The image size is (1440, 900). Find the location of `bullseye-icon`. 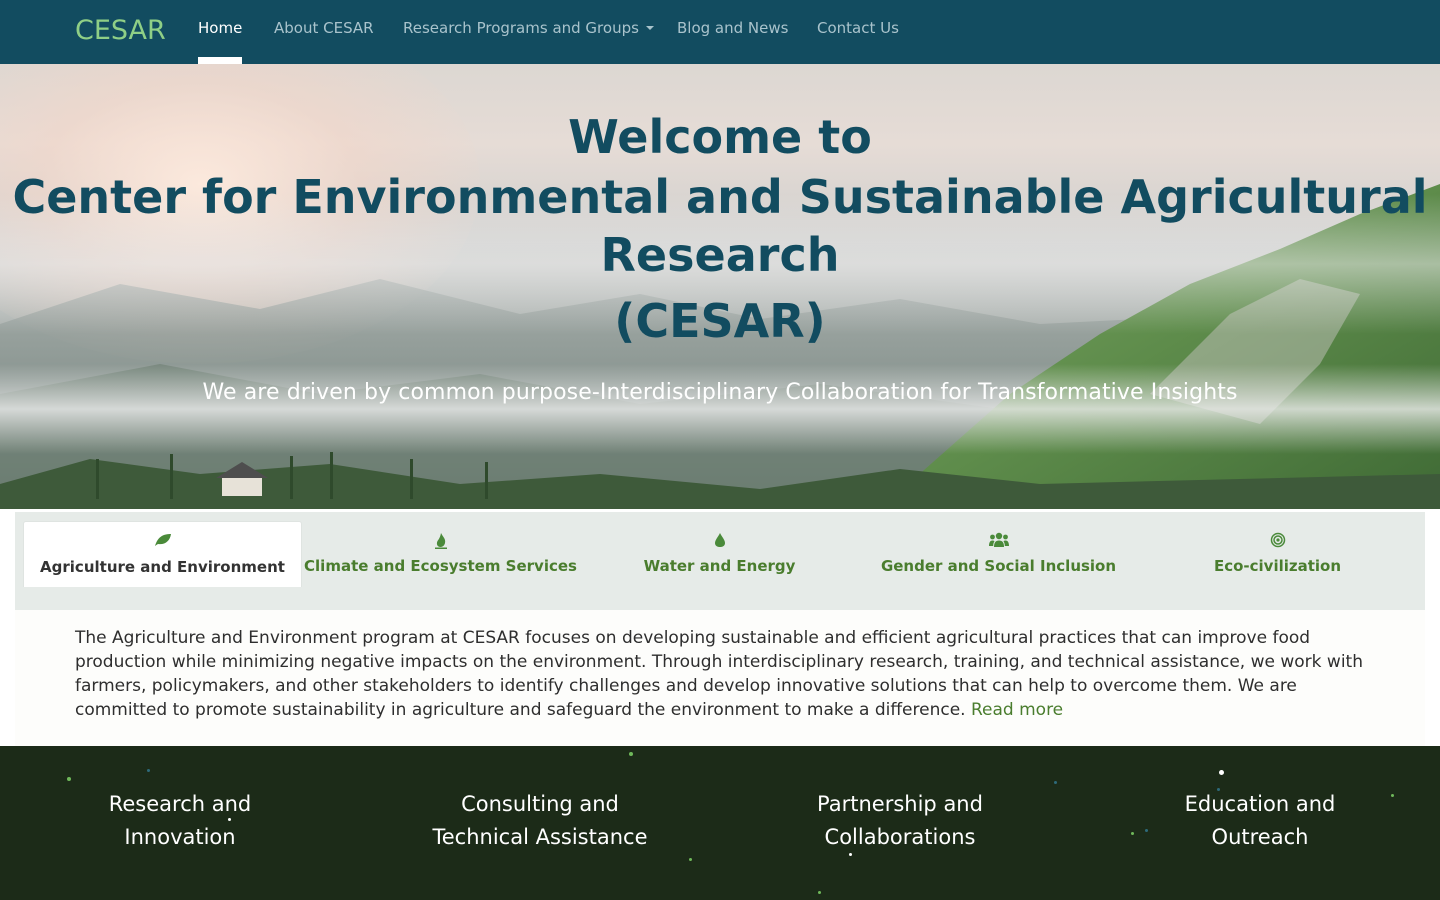

bullseye-icon is located at coordinates (1277, 541).